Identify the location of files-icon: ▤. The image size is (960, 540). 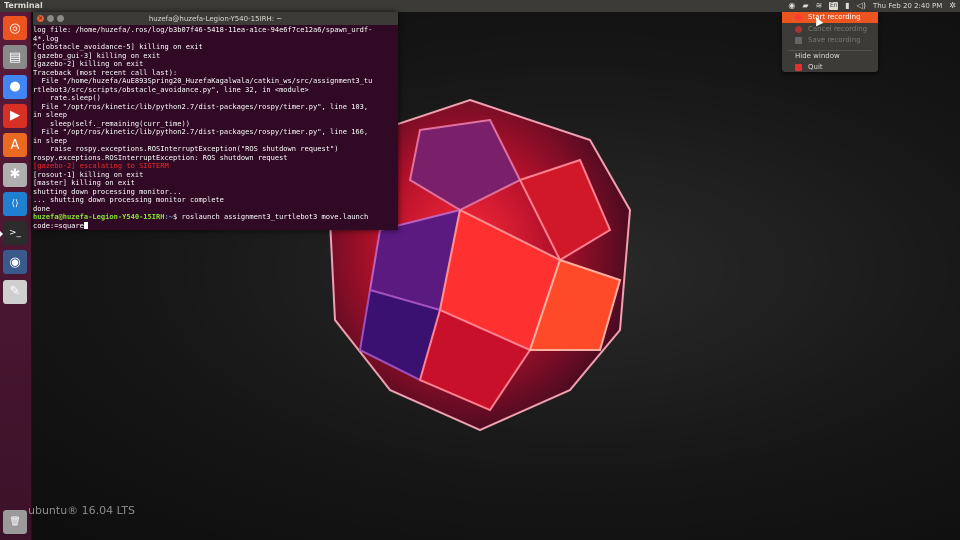
(15, 57).